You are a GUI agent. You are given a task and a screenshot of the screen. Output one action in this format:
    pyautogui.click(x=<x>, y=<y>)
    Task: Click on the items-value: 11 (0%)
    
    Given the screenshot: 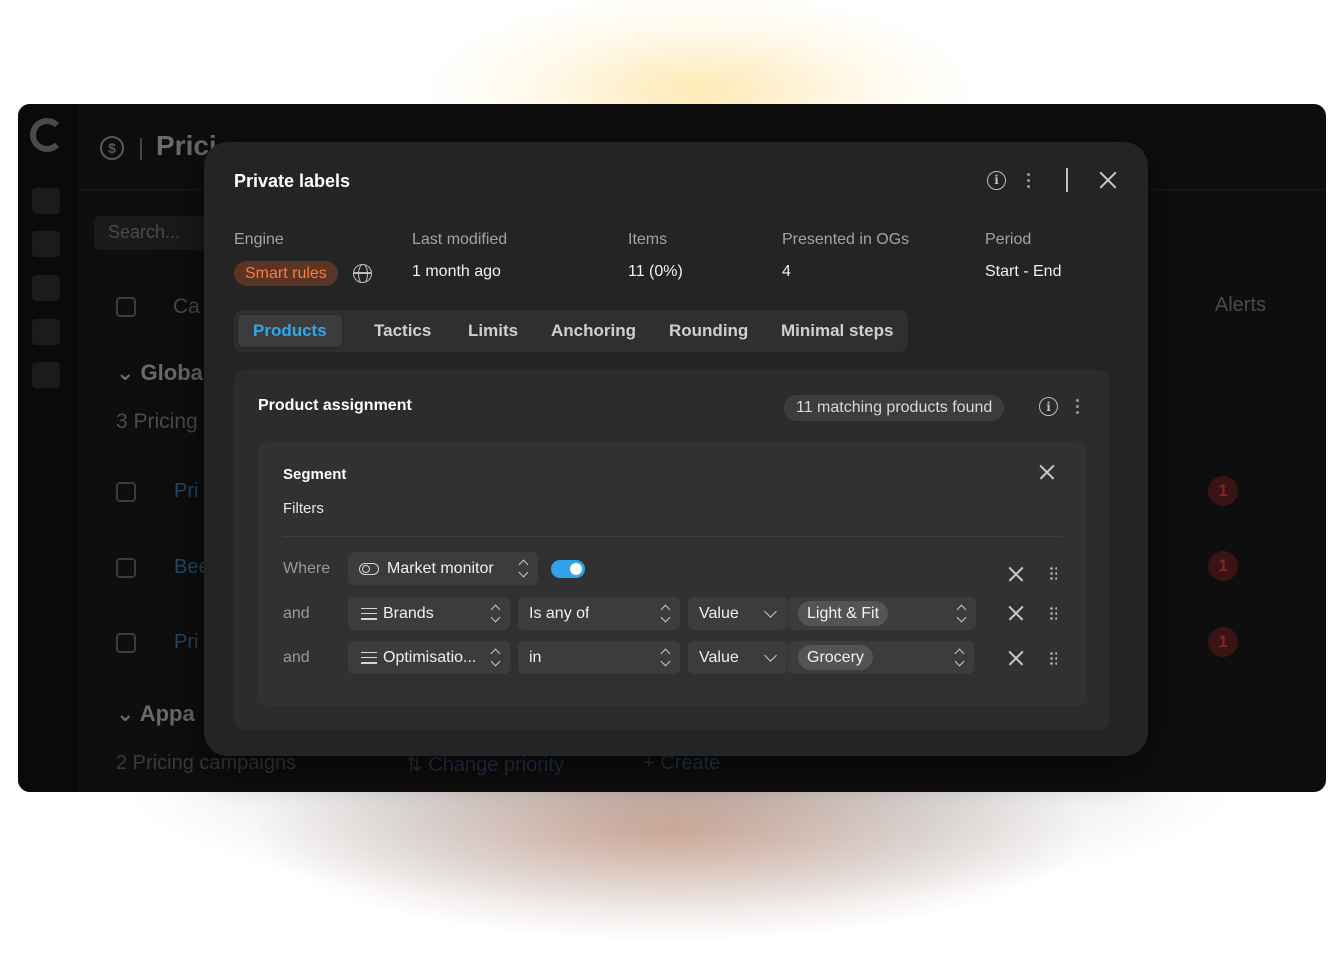 What is the action you would take?
    pyautogui.click(x=655, y=271)
    